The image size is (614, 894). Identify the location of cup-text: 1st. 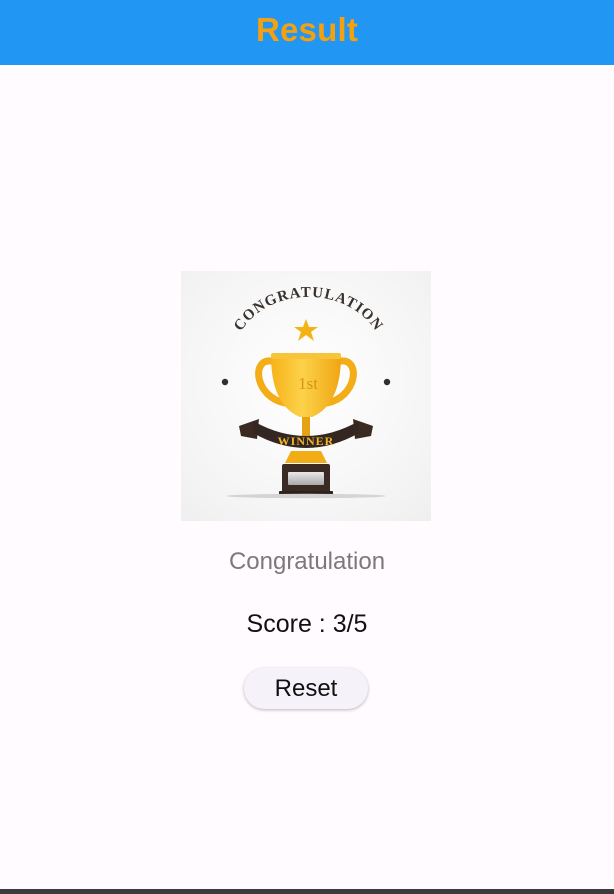
(308, 383).